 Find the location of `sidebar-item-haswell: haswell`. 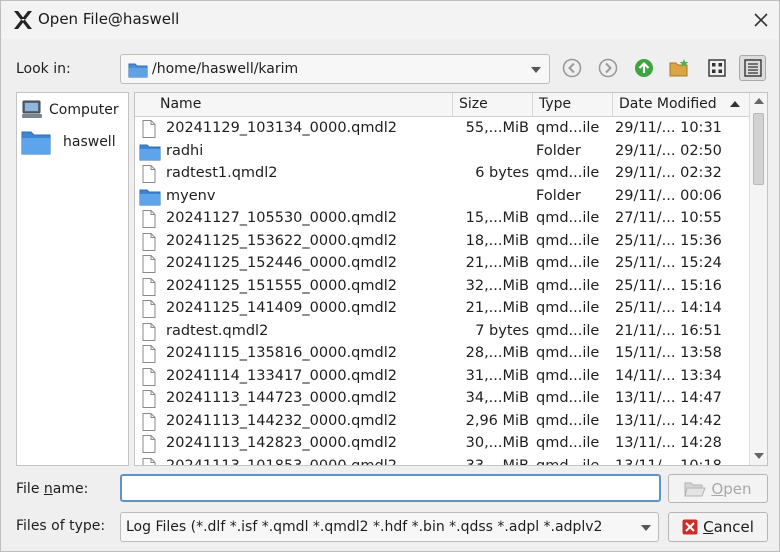

sidebar-item-haswell: haswell is located at coordinates (68, 142).